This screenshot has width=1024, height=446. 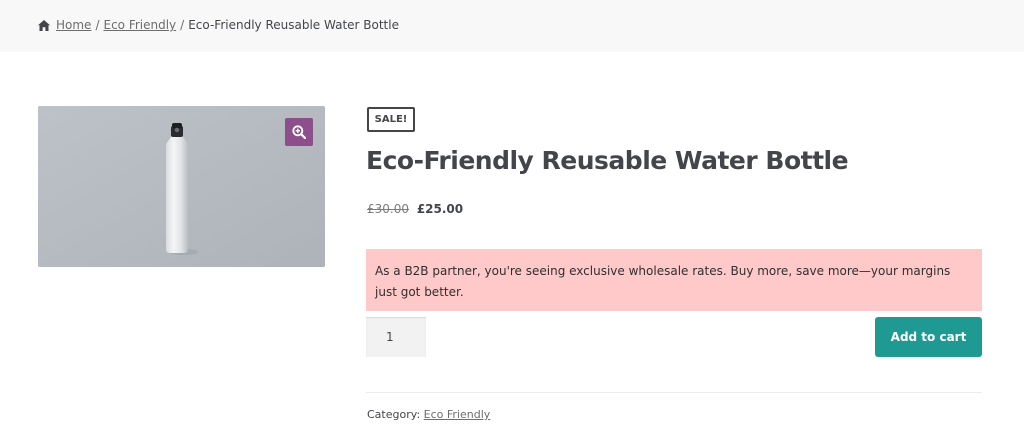 What do you see at coordinates (457, 414) in the screenshot?
I see `category-link: Eco Friendly` at bounding box center [457, 414].